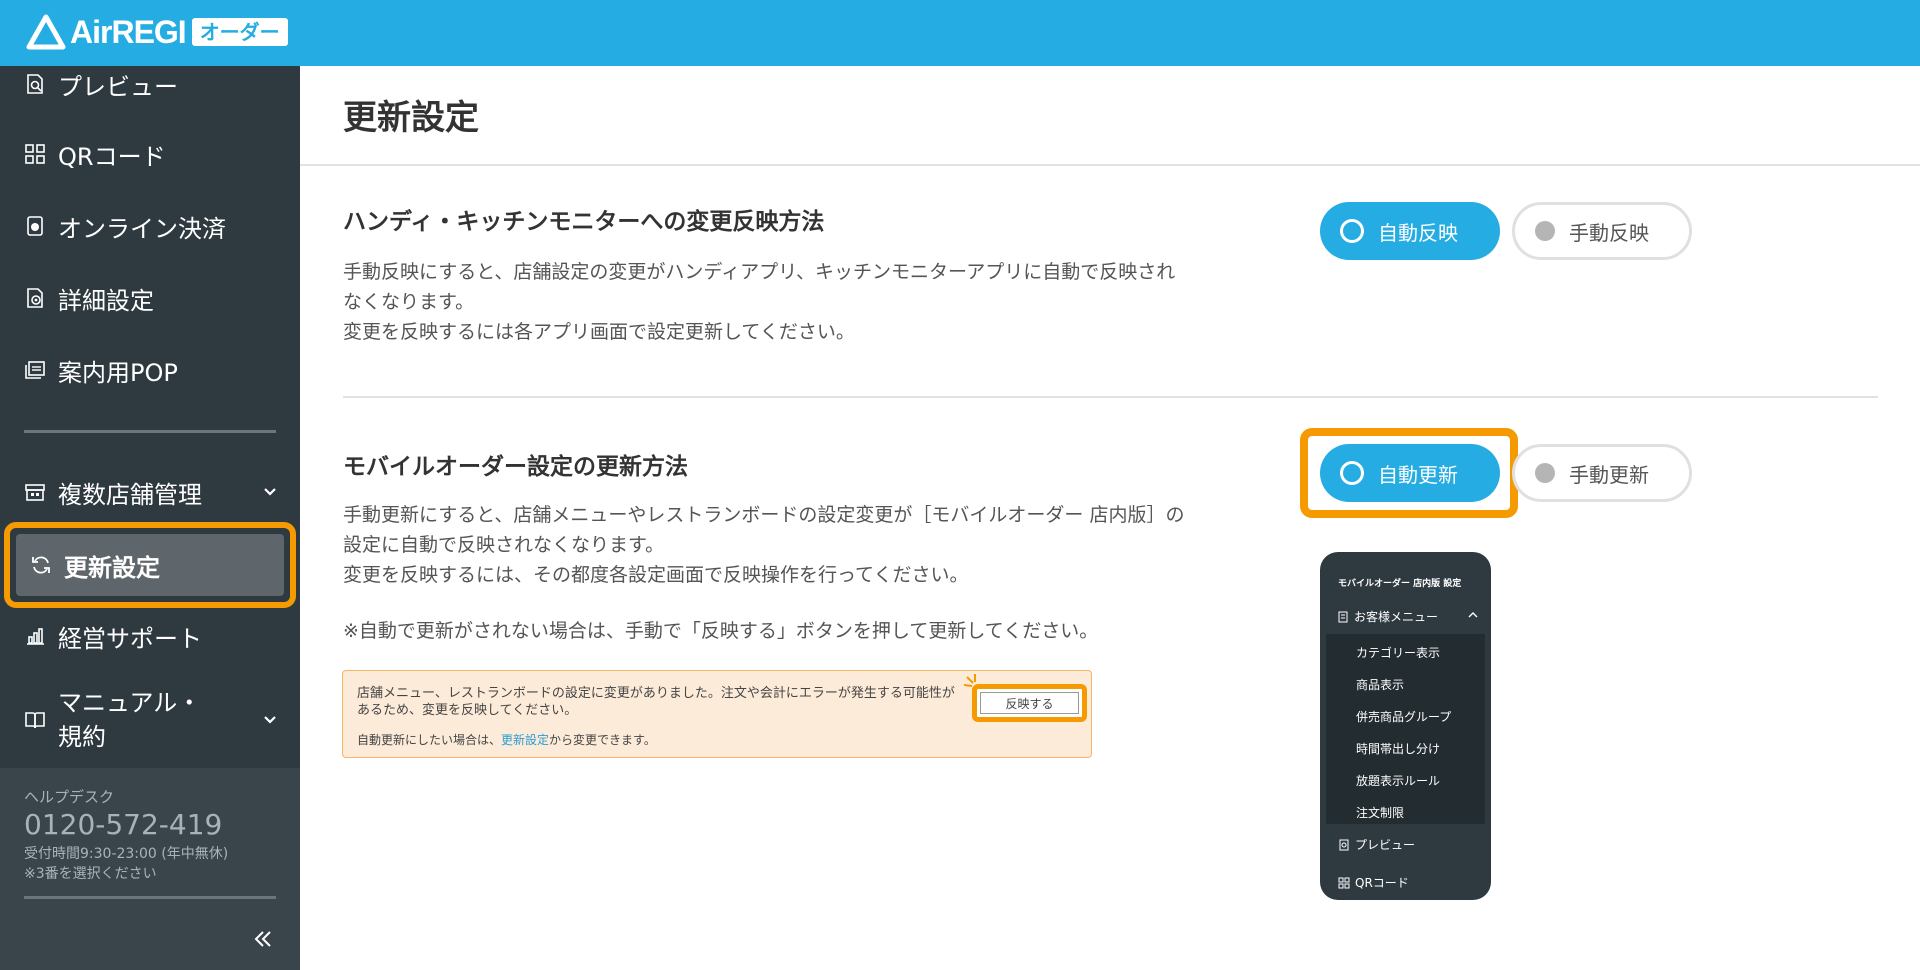 The height and width of the screenshot is (970, 1920). What do you see at coordinates (411, 118) in the screenshot?
I see `page-title: 更新設定` at bounding box center [411, 118].